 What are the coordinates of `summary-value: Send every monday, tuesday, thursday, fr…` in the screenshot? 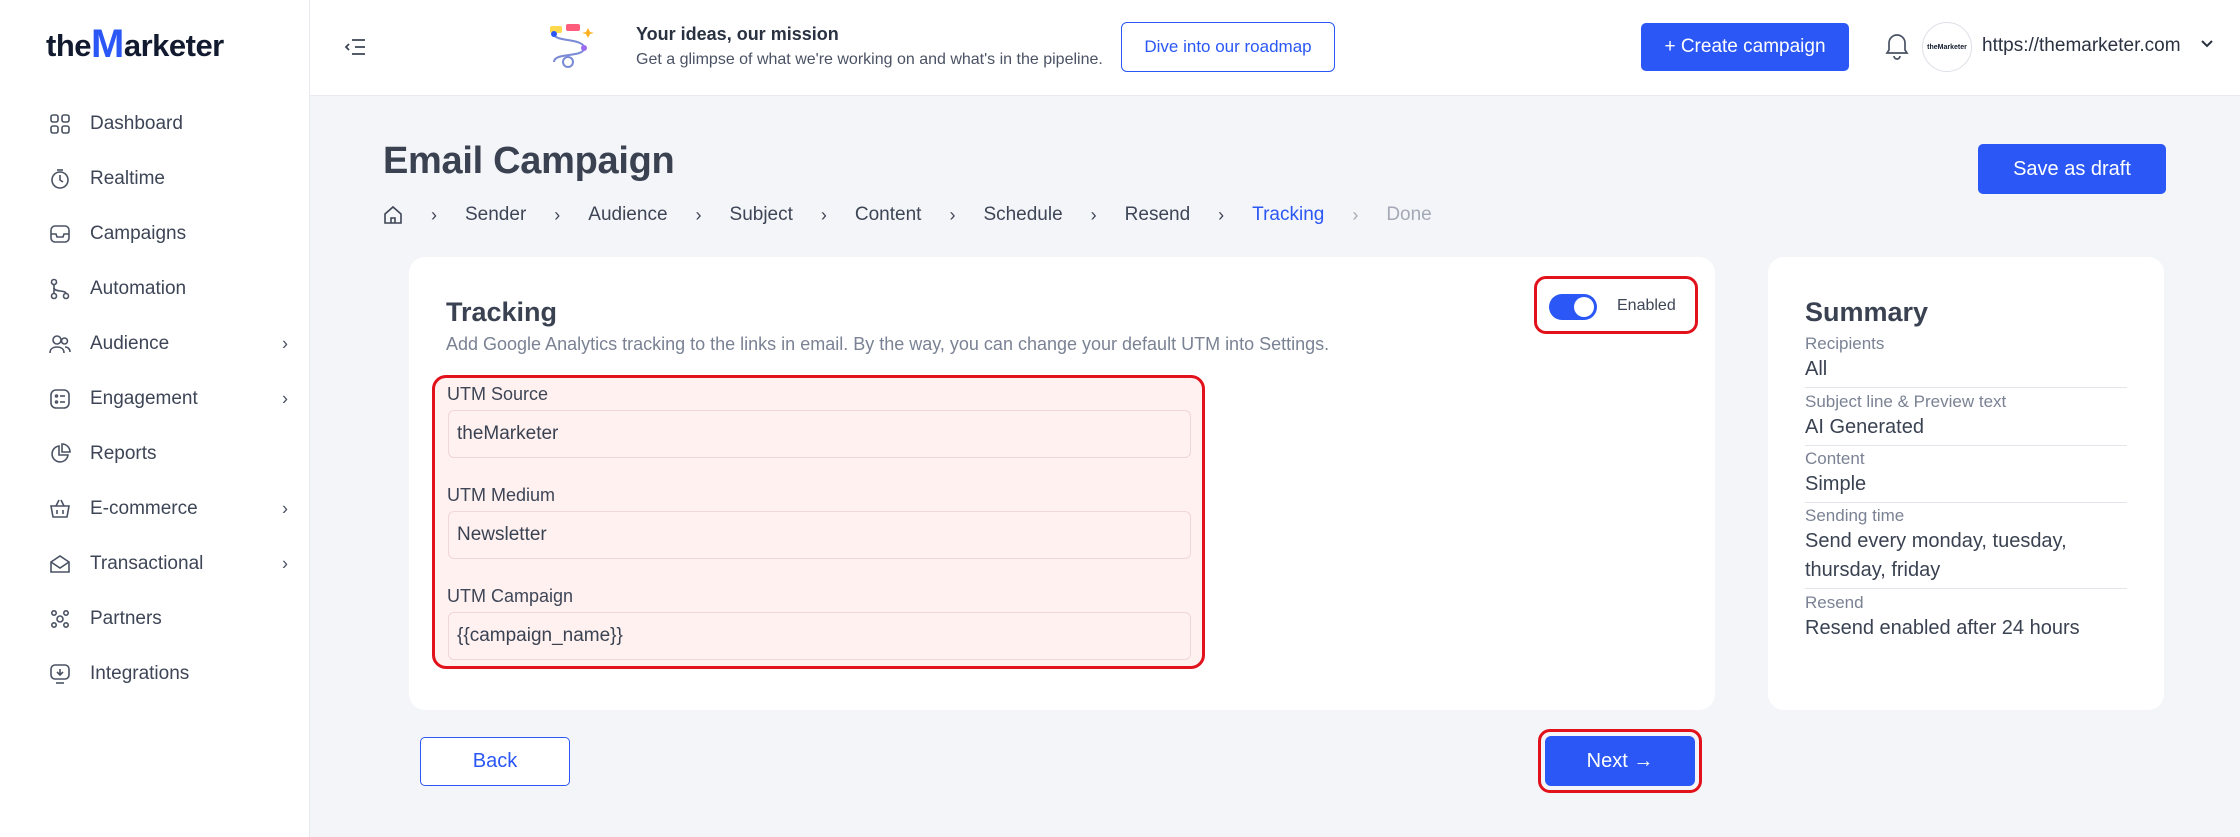 It's located at (1936, 555).